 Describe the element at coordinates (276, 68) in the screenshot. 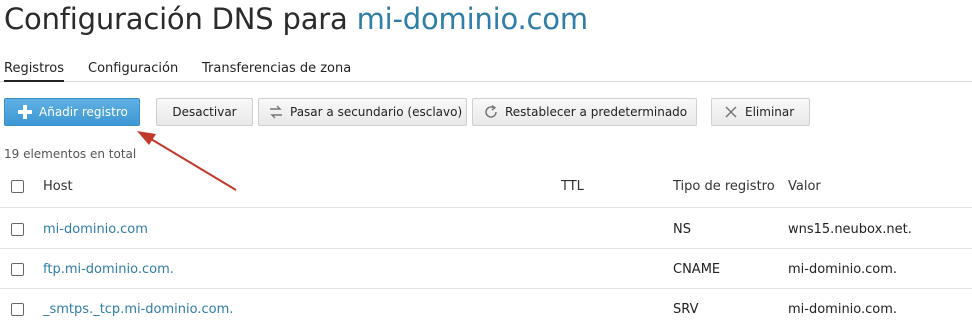

I see `tab-transferencias-de-zona: Transferencias de zona` at that location.